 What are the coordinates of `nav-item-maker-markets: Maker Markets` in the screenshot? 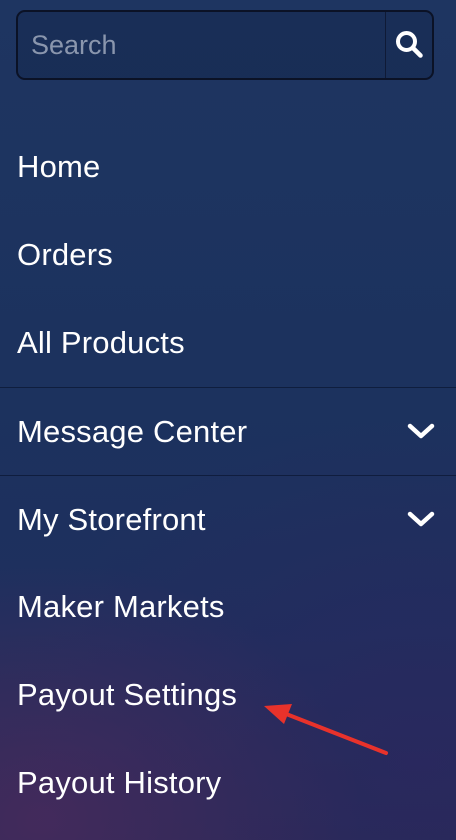 It's located at (228, 607).